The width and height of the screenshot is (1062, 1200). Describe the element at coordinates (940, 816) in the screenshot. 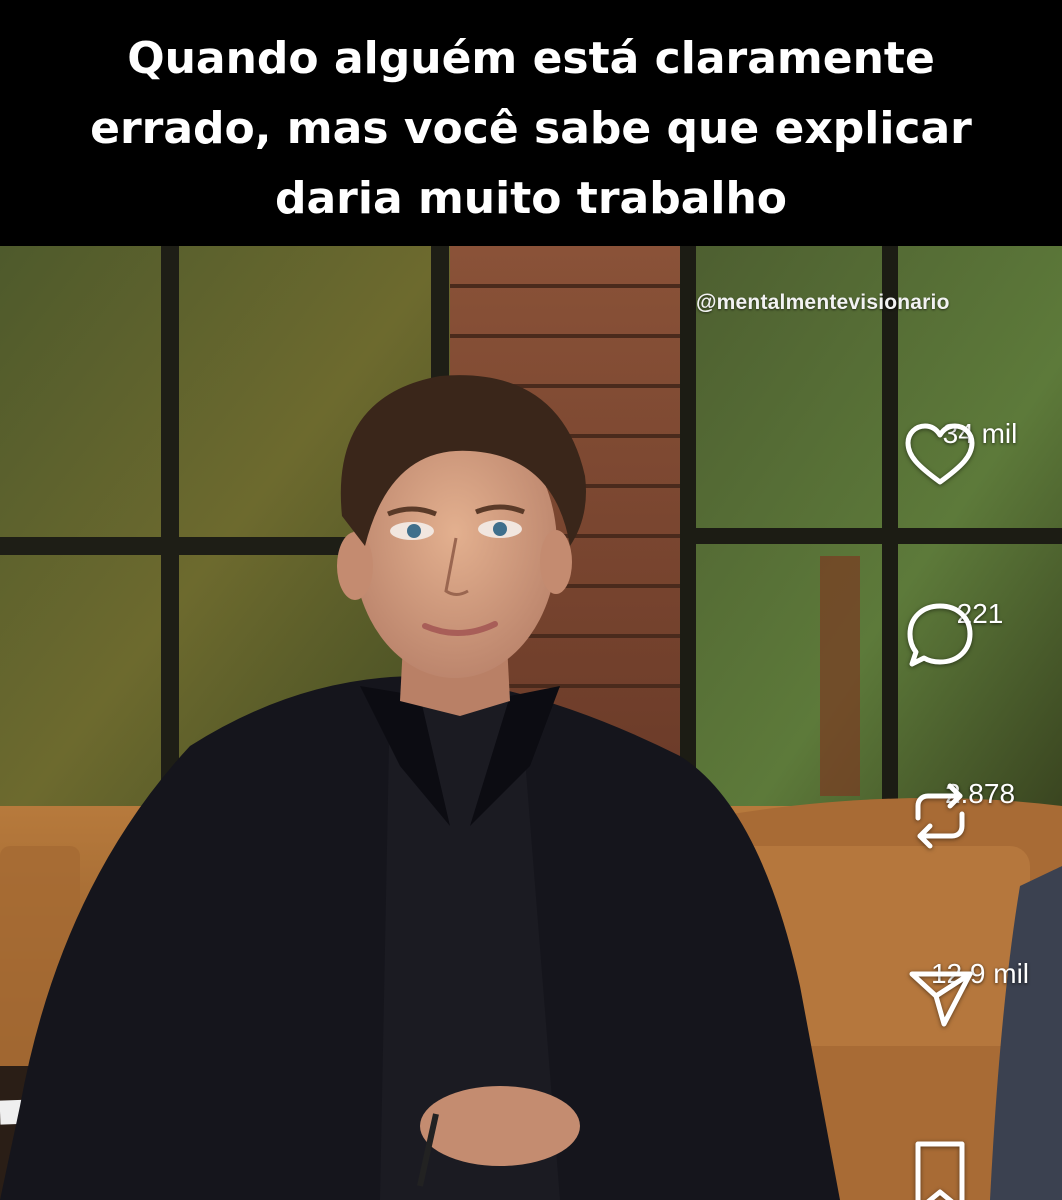

I see `repost-arrows-icon` at that location.